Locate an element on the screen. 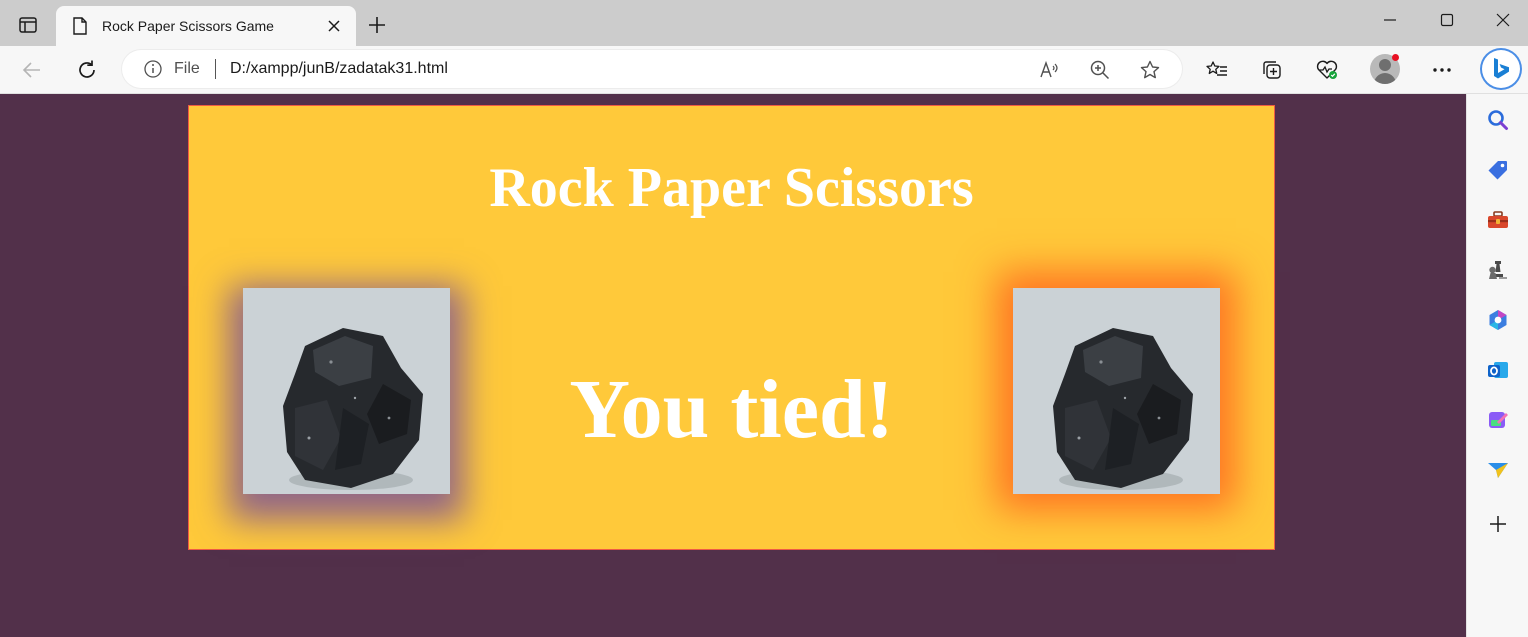  tag-icon is located at coordinates (1497, 170).